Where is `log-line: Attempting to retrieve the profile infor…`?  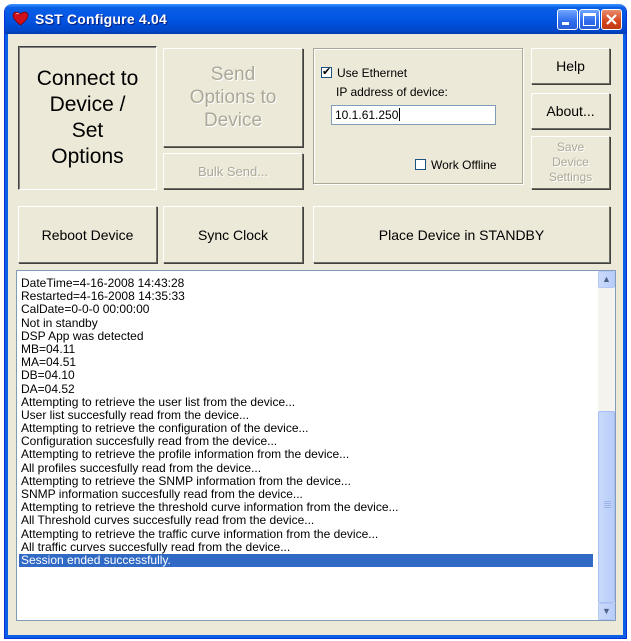 log-line: Attempting to retrieve the profile infor… is located at coordinates (307, 454).